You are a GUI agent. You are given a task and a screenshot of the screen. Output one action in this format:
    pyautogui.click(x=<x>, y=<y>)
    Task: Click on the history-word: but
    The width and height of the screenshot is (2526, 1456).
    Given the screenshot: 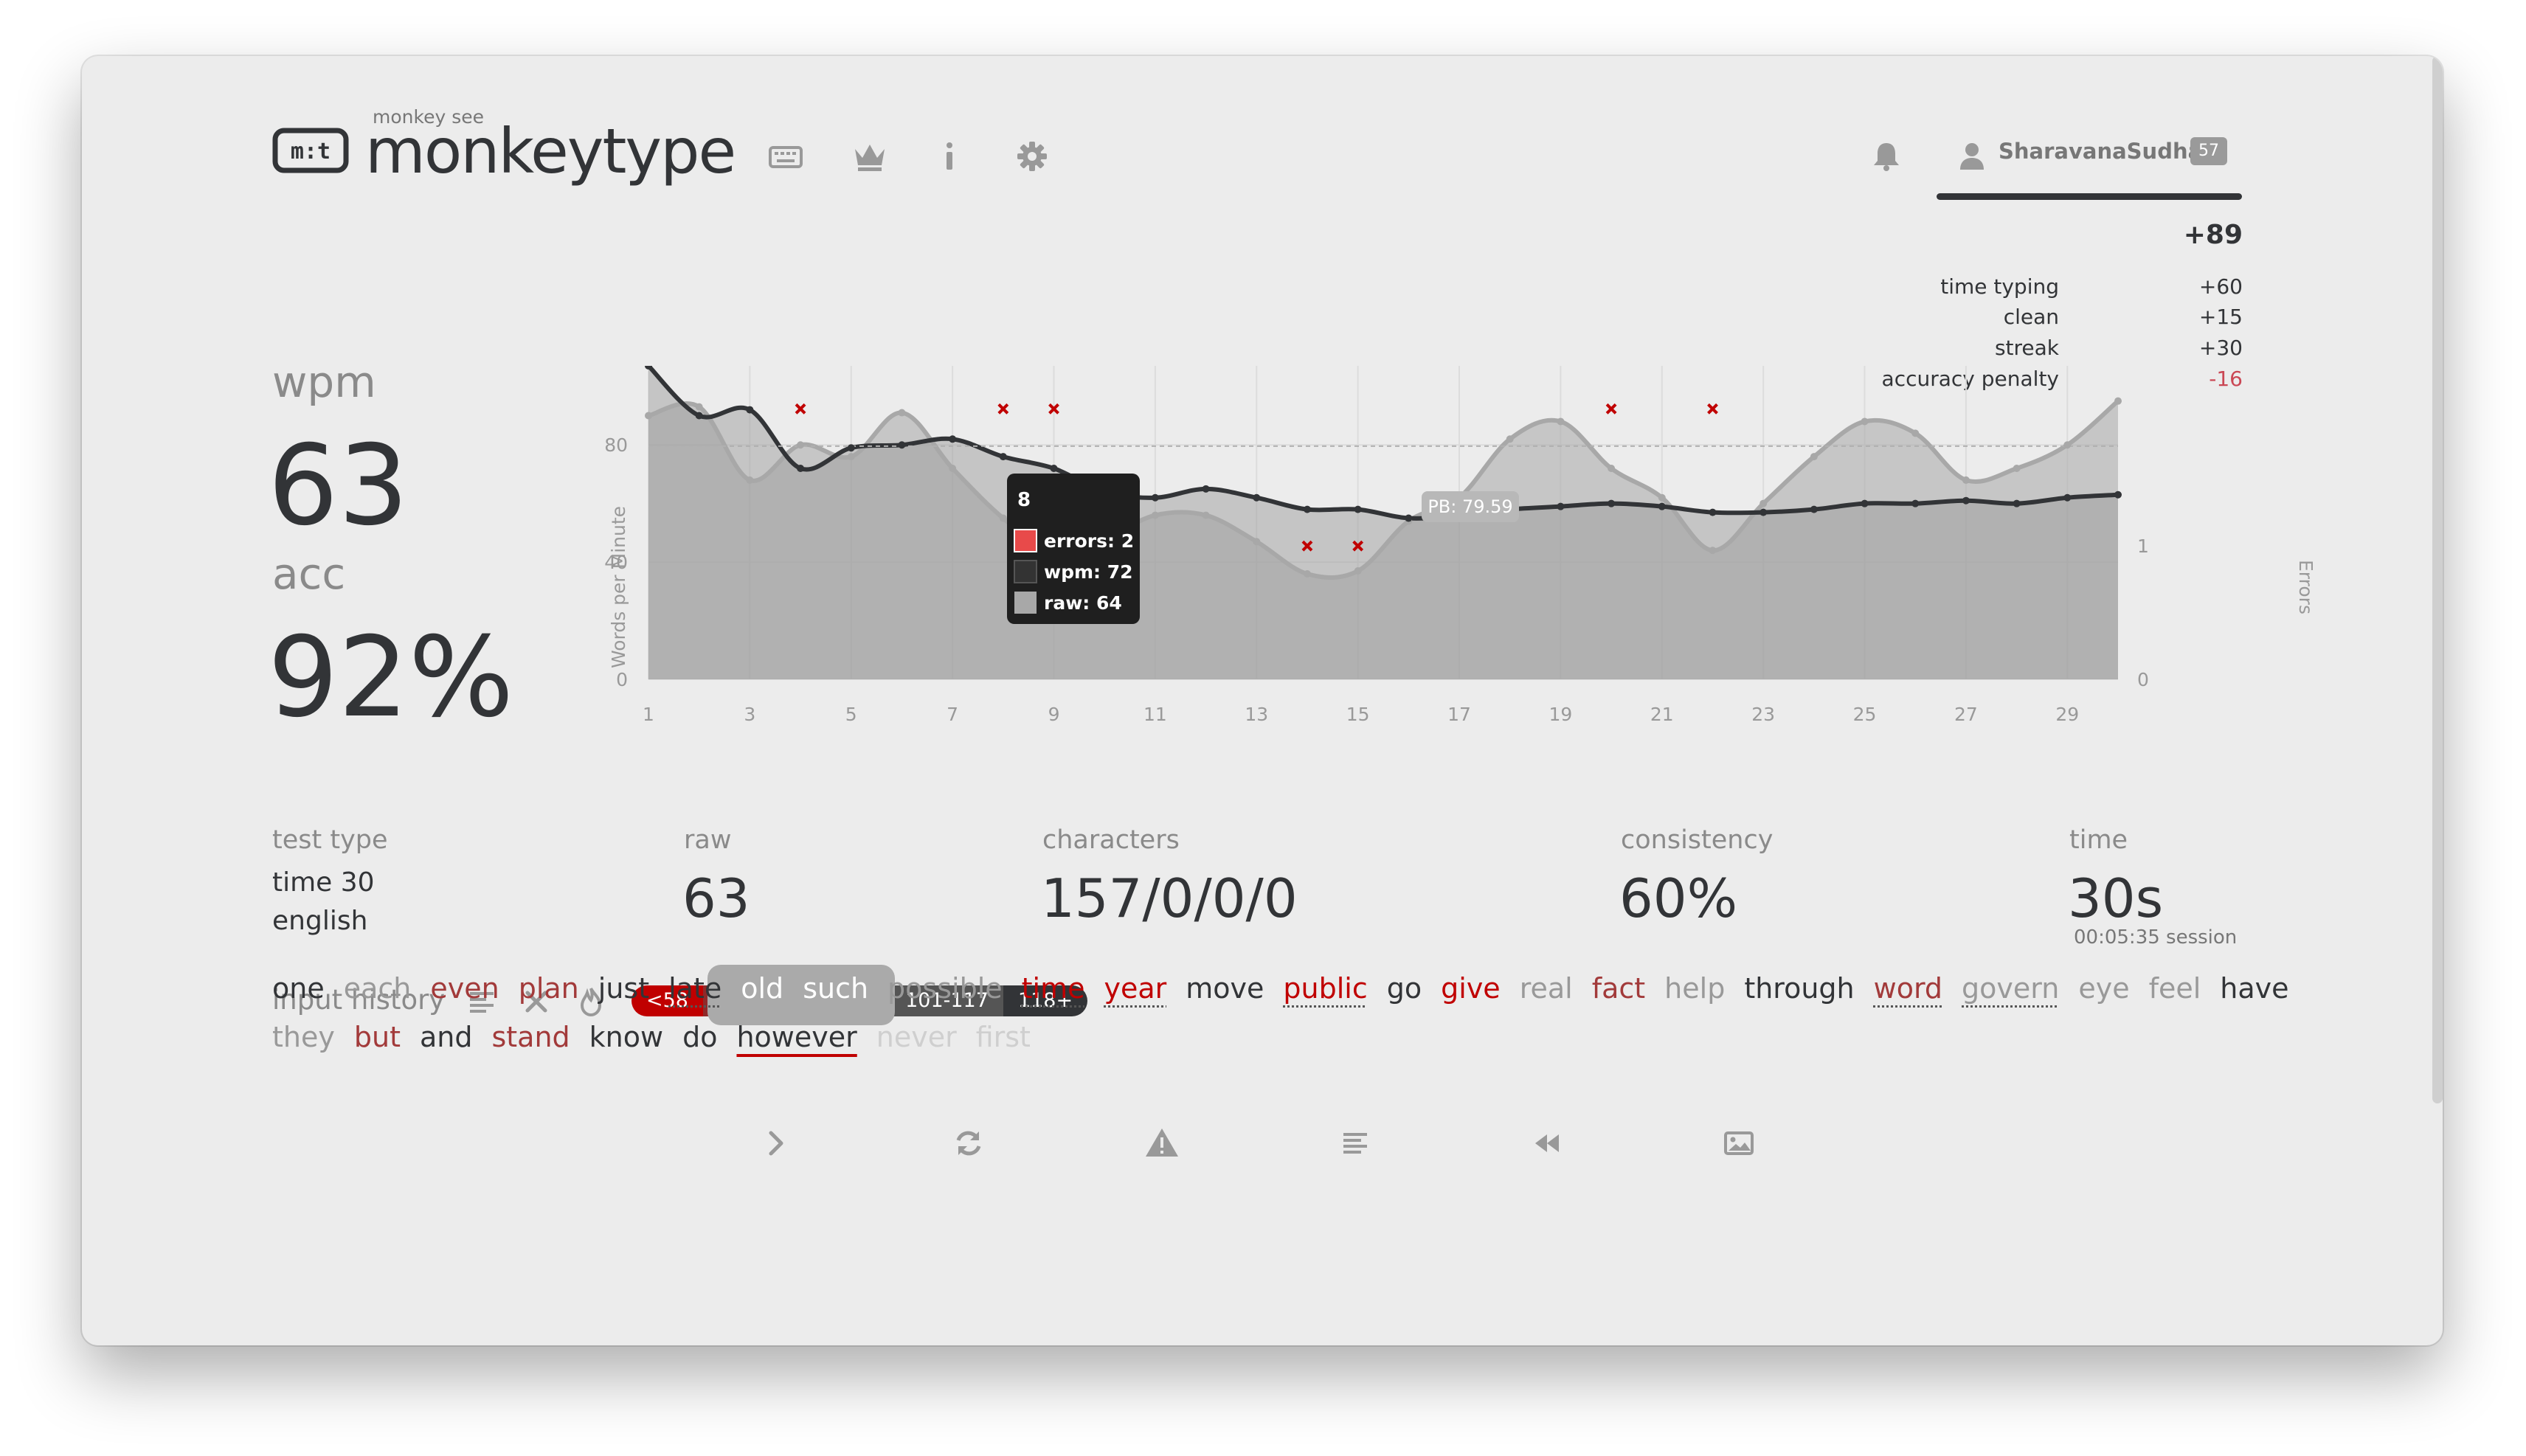 What is the action you would take?
    pyautogui.click(x=377, y=1037)
    